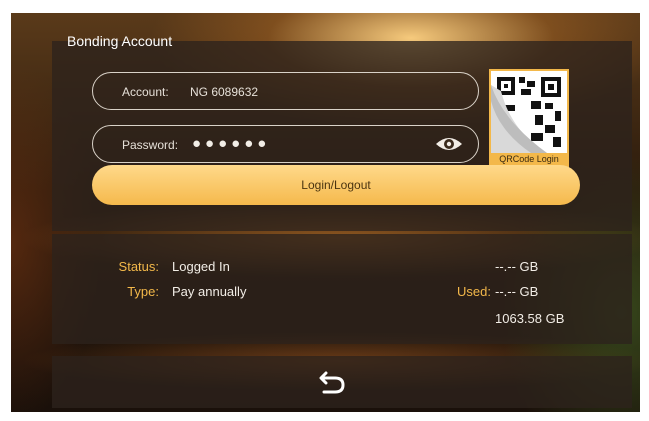 This screenshot has height=421, width=649. What do you see at coordinates (530, 318) in the screenshot?
I see `remaining-storage: 1063.58 GB` at bounding box center [530, 318].